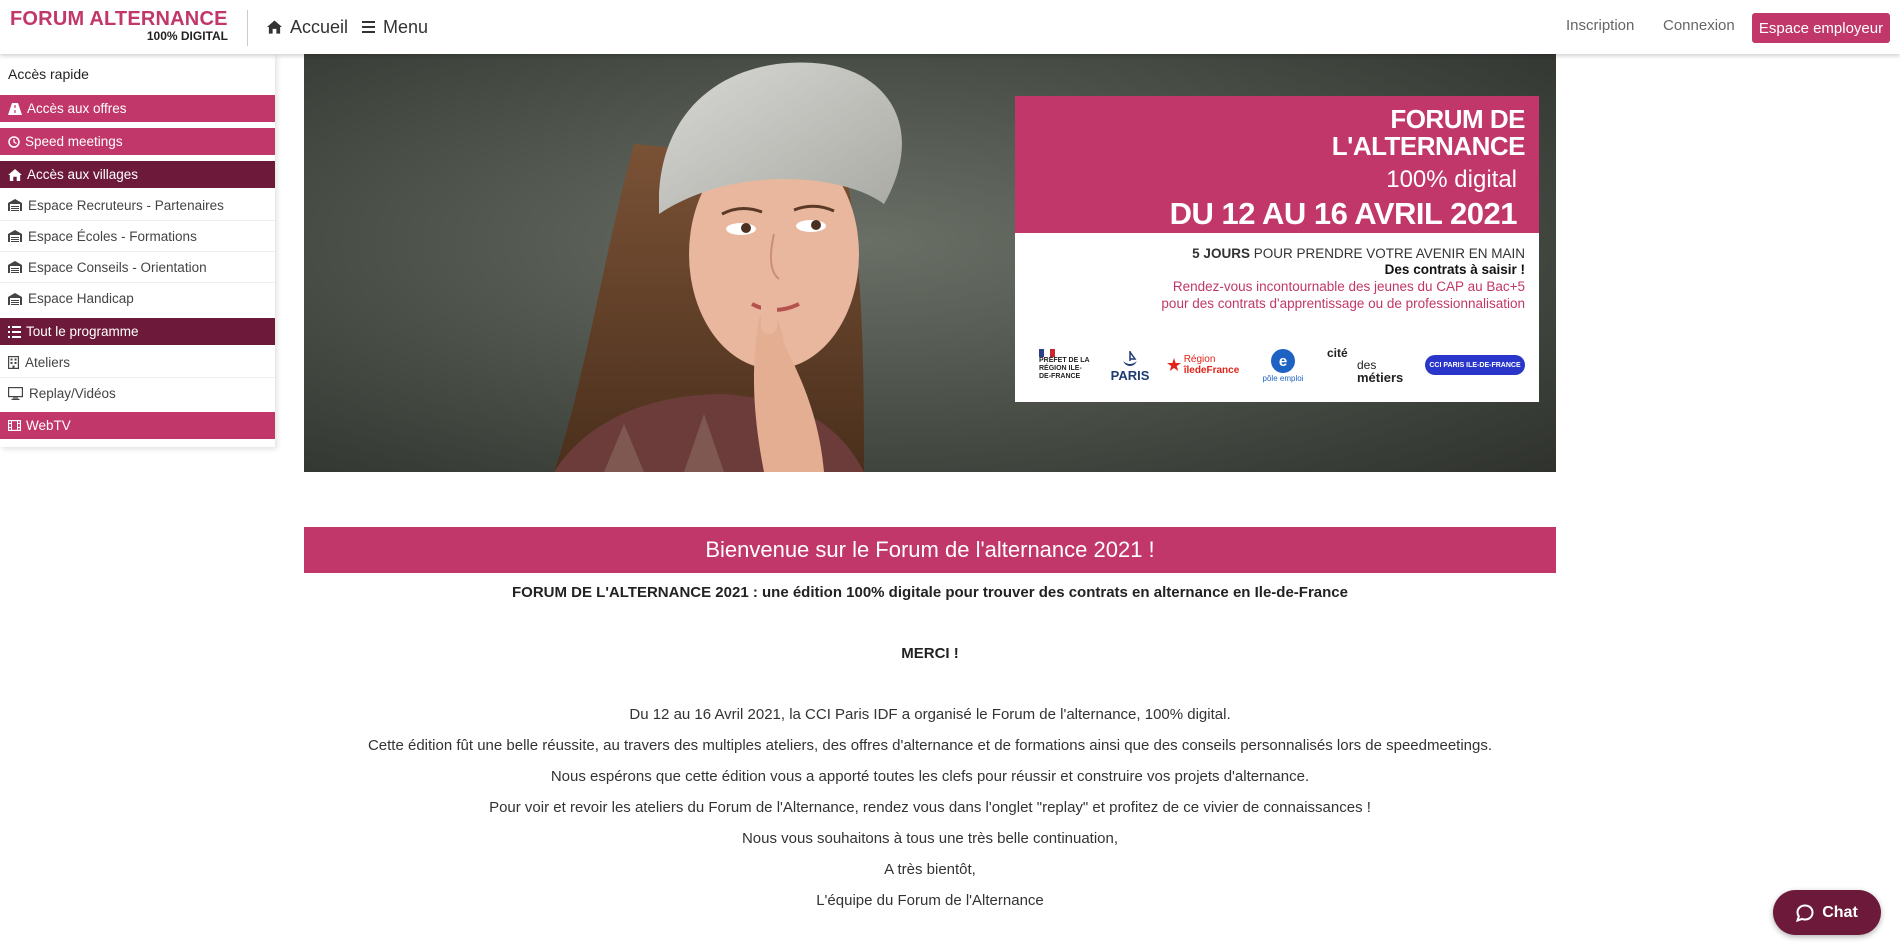  What do you see at coordinates (14, 425) in the screenshot?
I see `film-icon` at bounding box center [14, 425].